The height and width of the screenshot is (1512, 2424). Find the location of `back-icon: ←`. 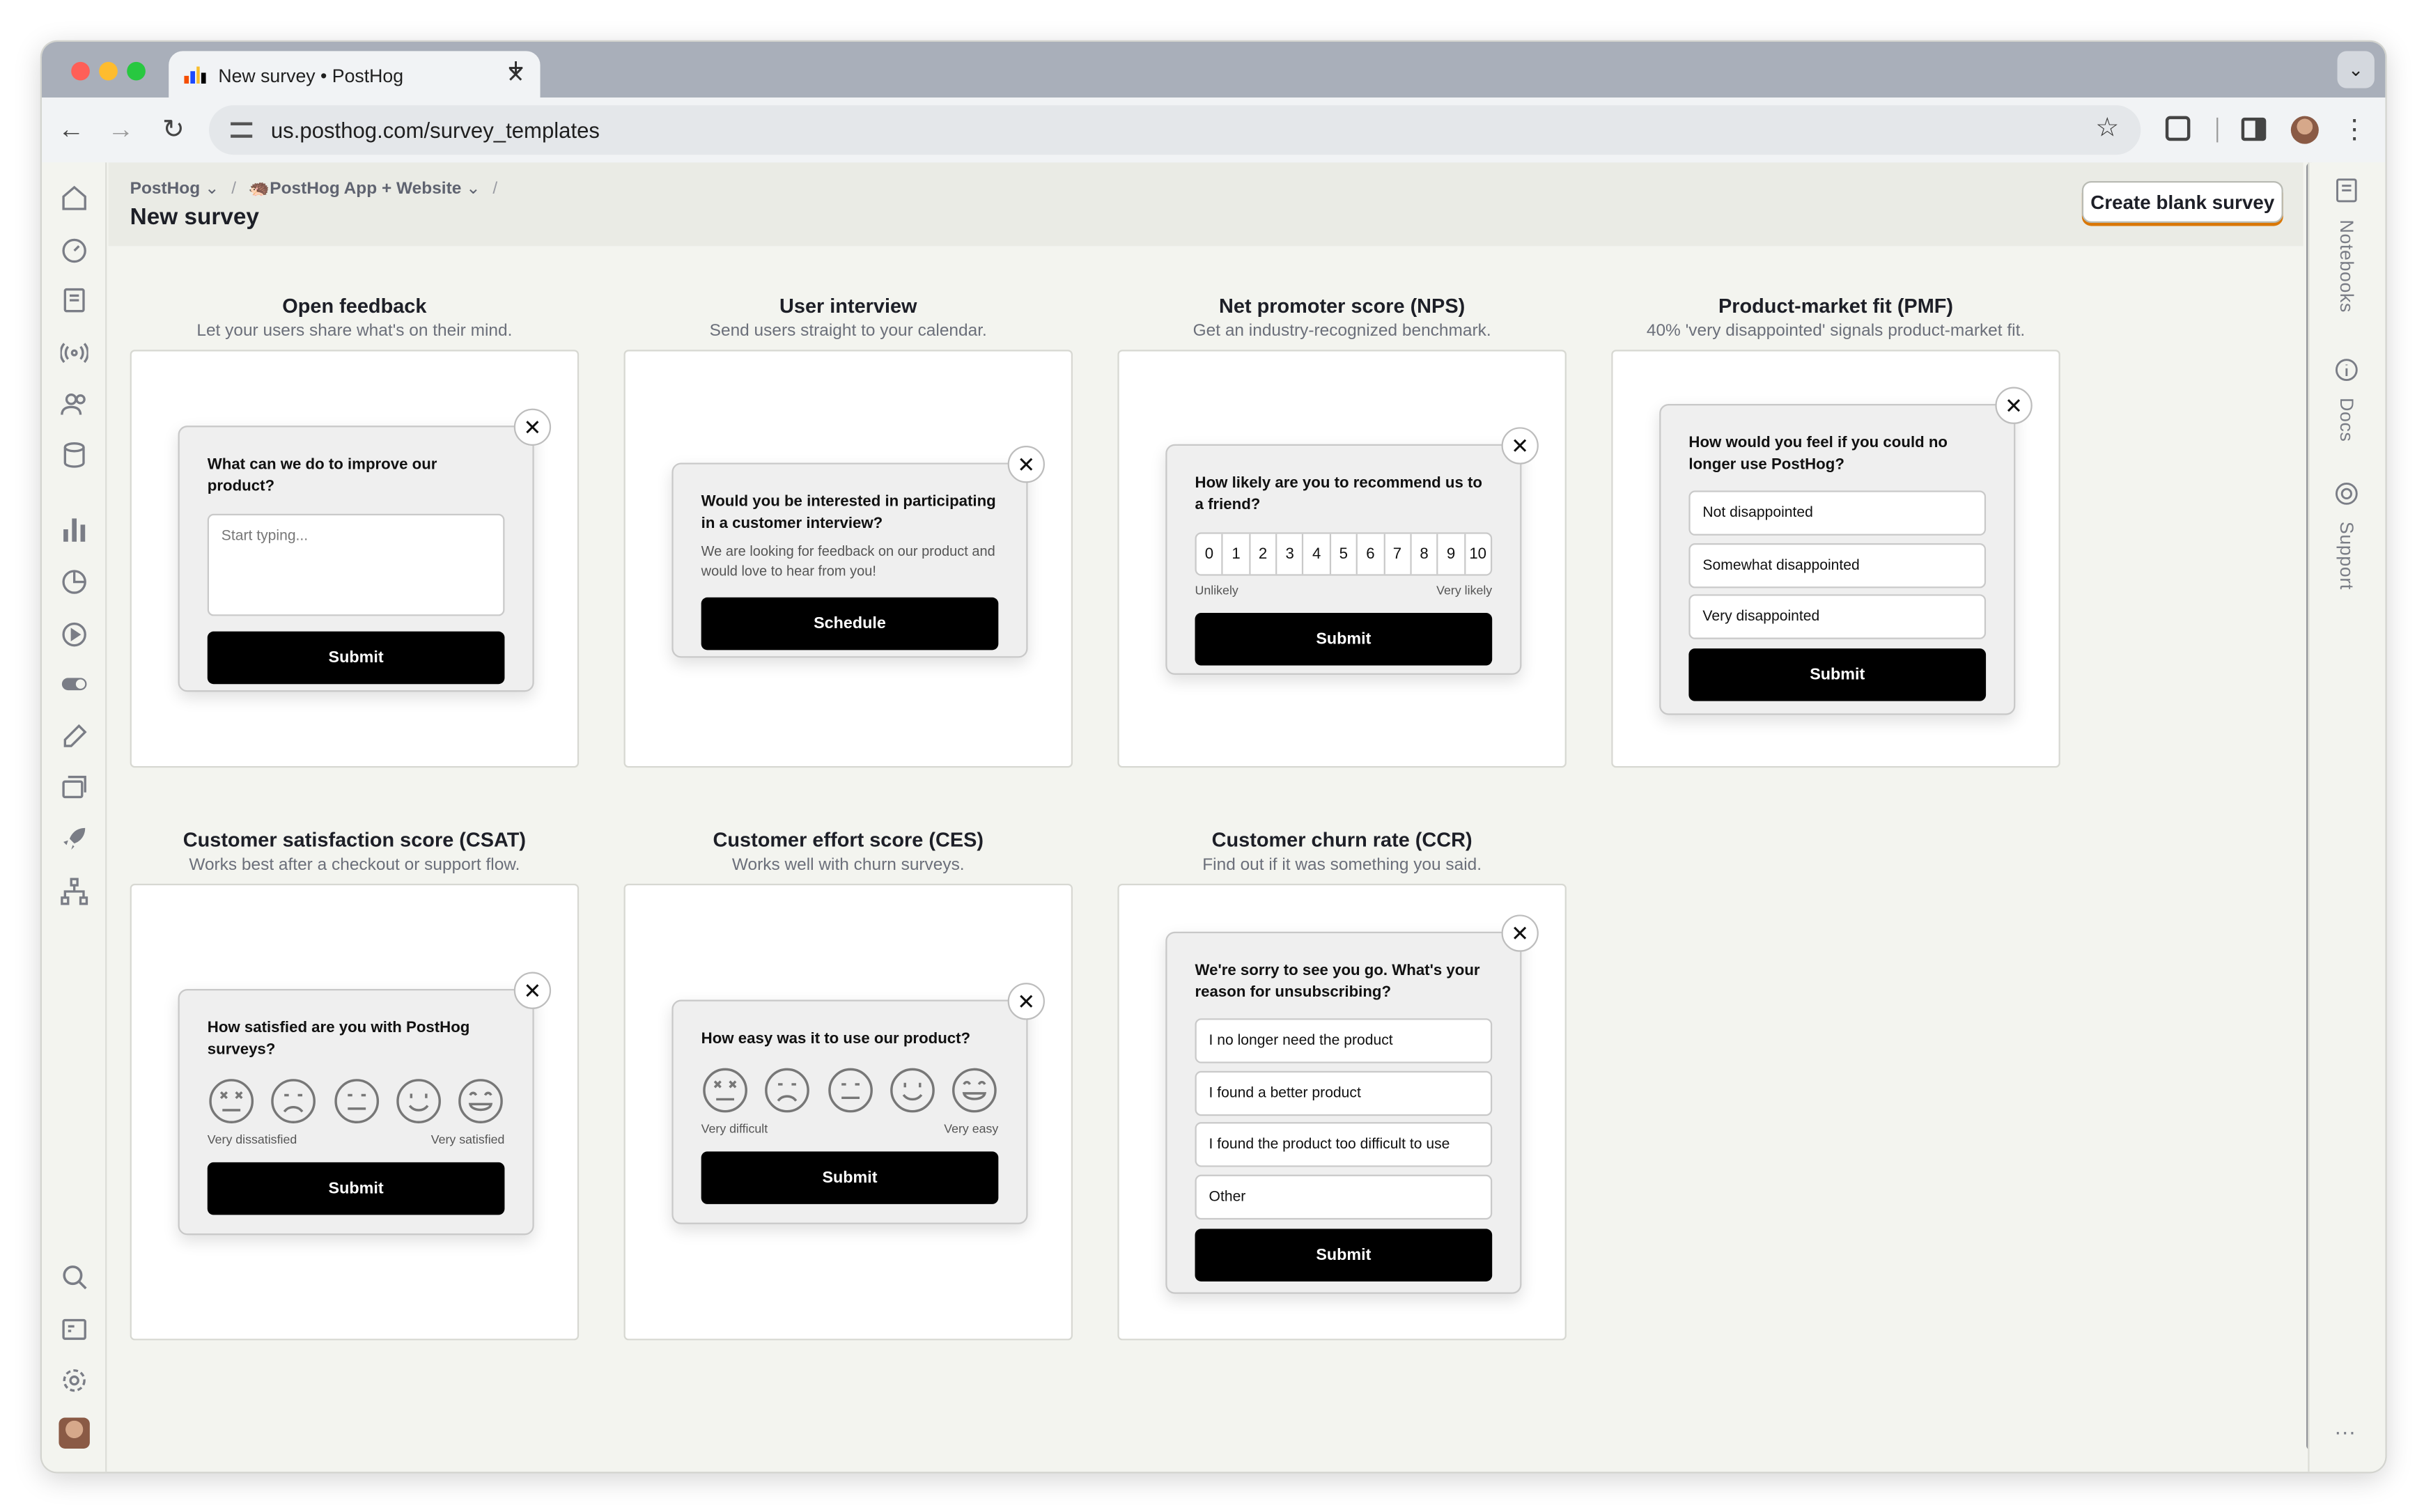

back-icon: ← is located at coordinates (71, 130).